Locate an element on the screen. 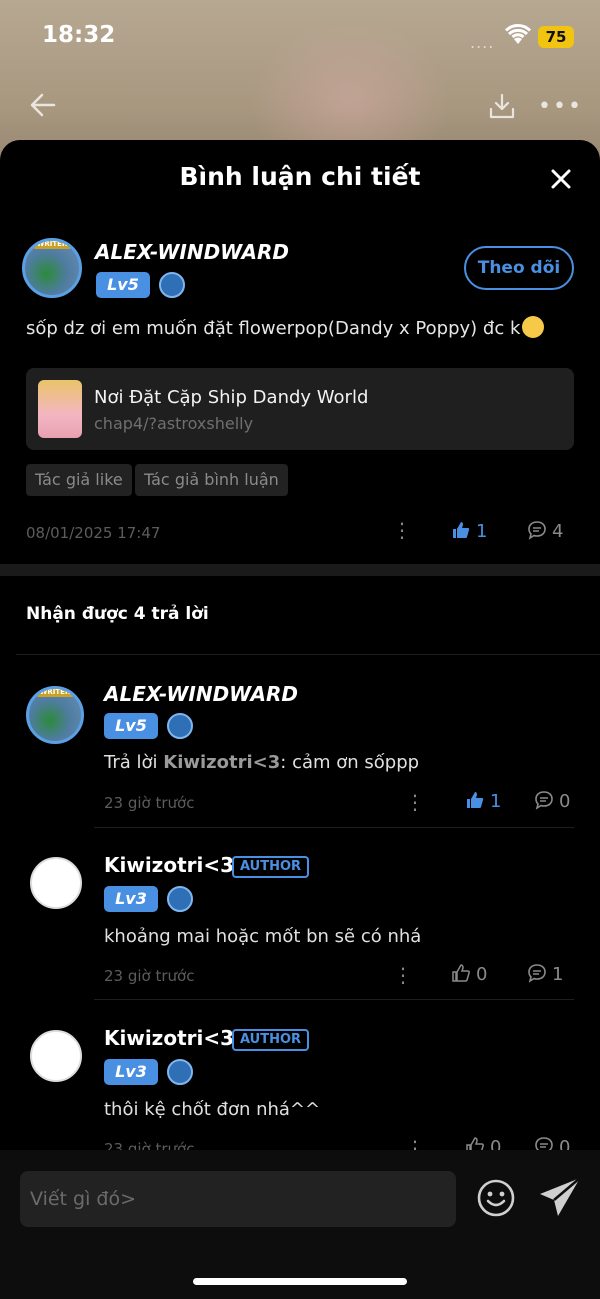 Image resolution: width=600 pixels, height=1299 pixels. like-count: 0 is located at coordinates (482, 974).